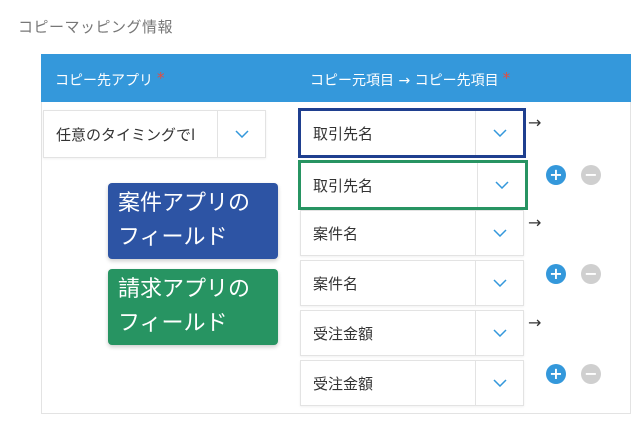 The width and height of the screenshot is (631, 436). What do you see at coordinates (343, 333) in the screenshot?
I see `source-field-value: 受注金額` at bounding box center [343, 333].